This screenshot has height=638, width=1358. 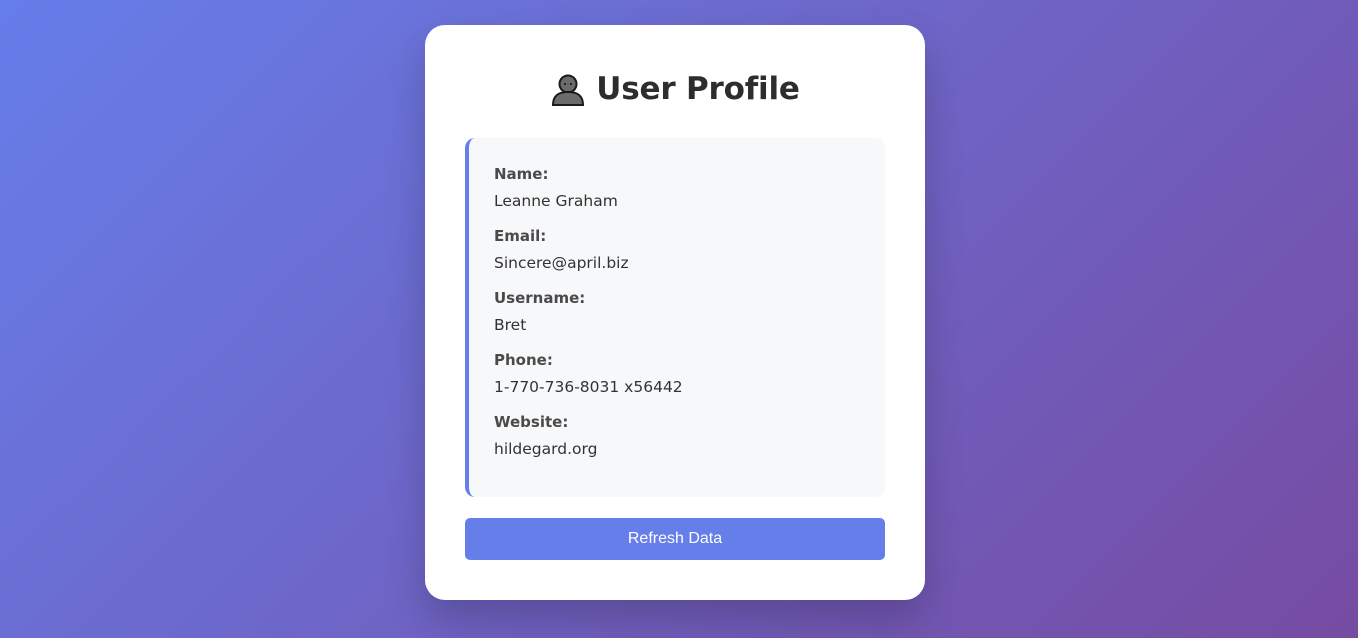 I want to click on user-icon, so click(x=568, y=89).